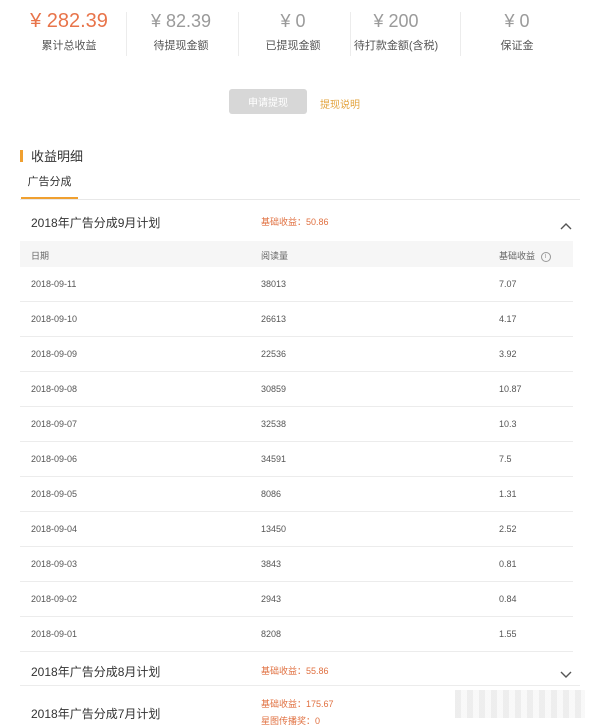 This screenshot has width=600, height=727. I want to click on cell-date: 2018-09-11, so click(54, 284).